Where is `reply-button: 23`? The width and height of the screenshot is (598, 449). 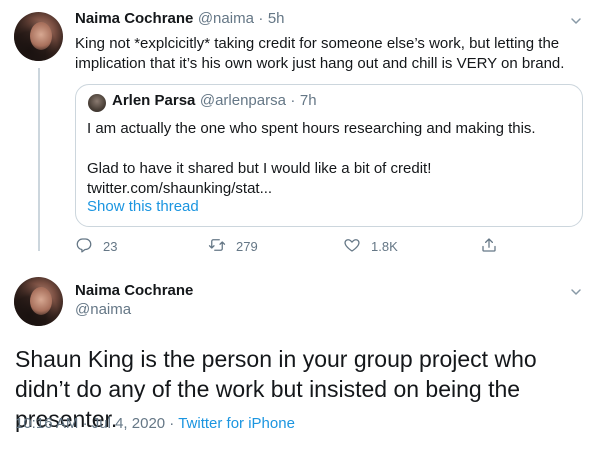
reply-button: 23 is located at coordinates (96, 246).